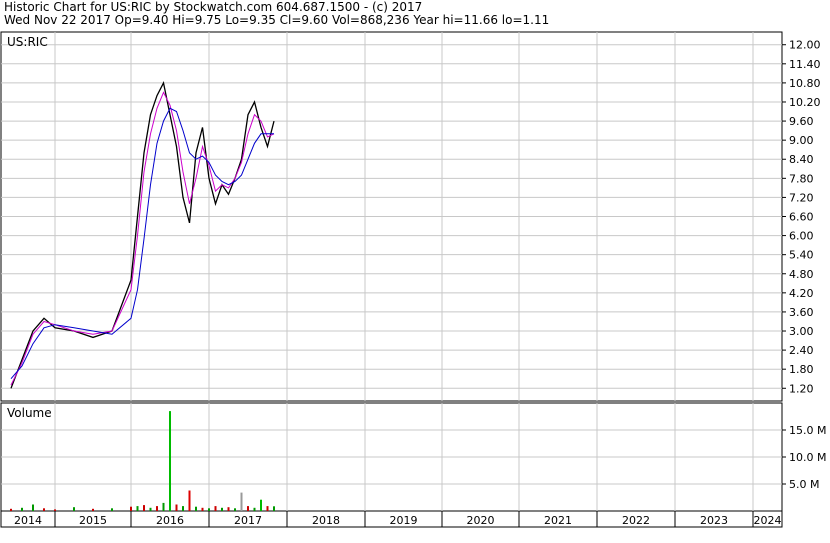  What do you see at coordinates (558, 520) in the screenshot?
I see `year-label-2021: 2021` at bounding box center [558, 520].